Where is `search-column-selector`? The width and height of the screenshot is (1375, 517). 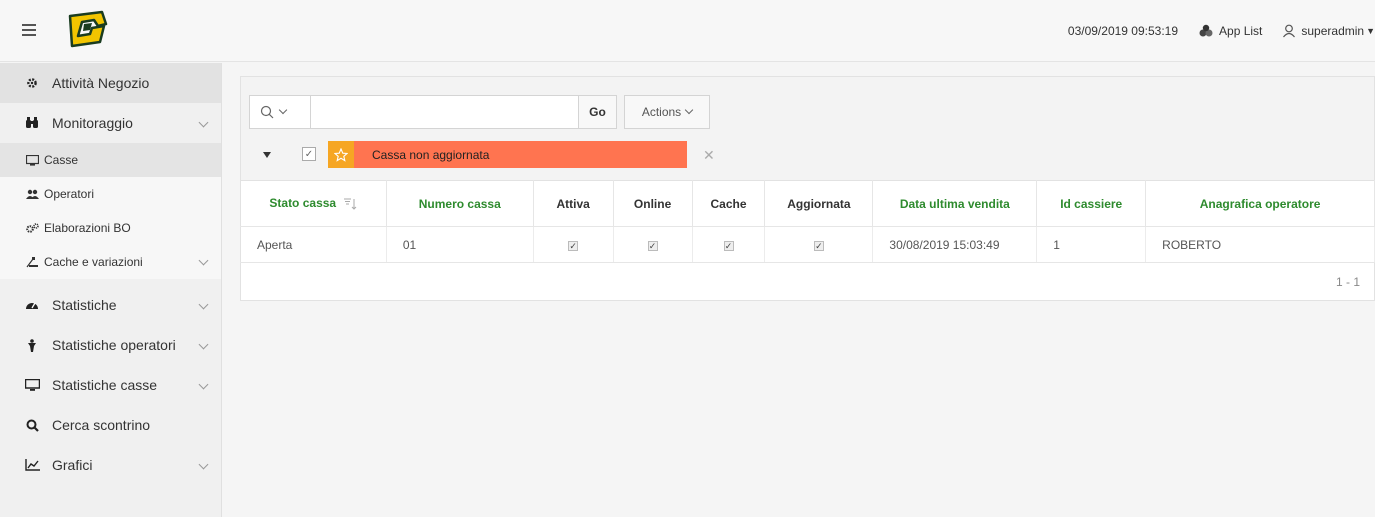 search-column-selector is located at coordinates (280, 112).